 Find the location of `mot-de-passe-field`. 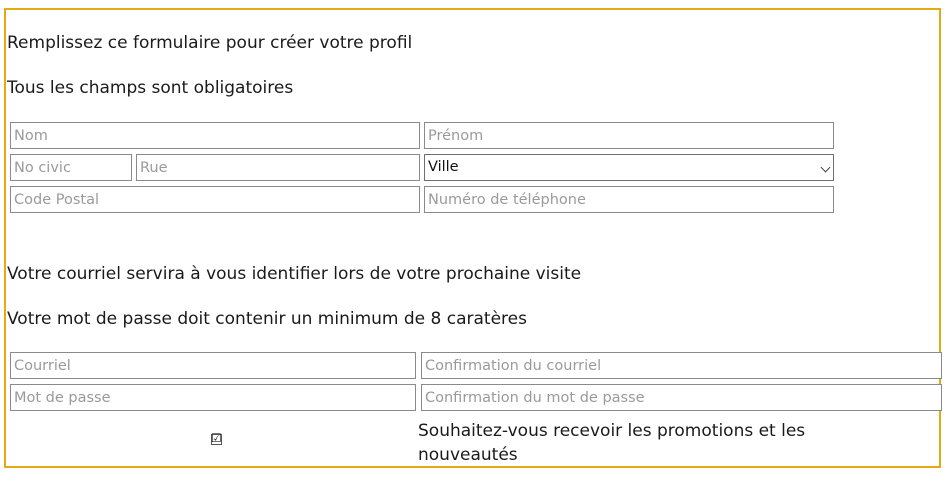

mot-de-passe-field is located at coordinates (213, 397).